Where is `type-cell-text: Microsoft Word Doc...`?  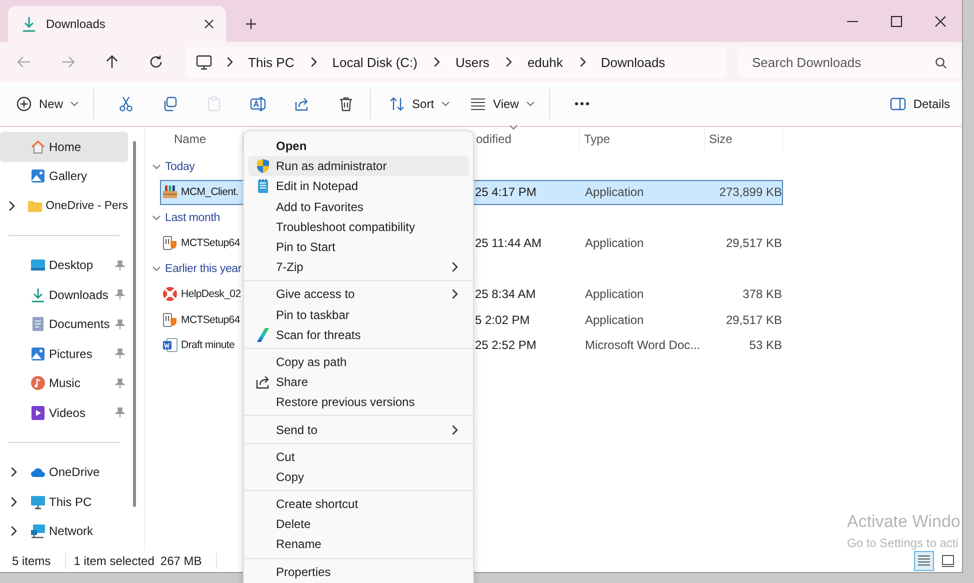 type-cell-text: Microsoft Word Doc... is located at coordinates (642, 345).